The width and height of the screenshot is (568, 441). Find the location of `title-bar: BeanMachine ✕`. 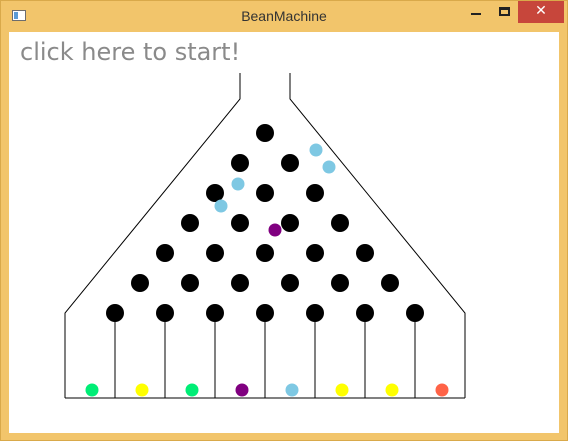

title-bar: BeanMachine ✕ is located at coordinates (284, 16).